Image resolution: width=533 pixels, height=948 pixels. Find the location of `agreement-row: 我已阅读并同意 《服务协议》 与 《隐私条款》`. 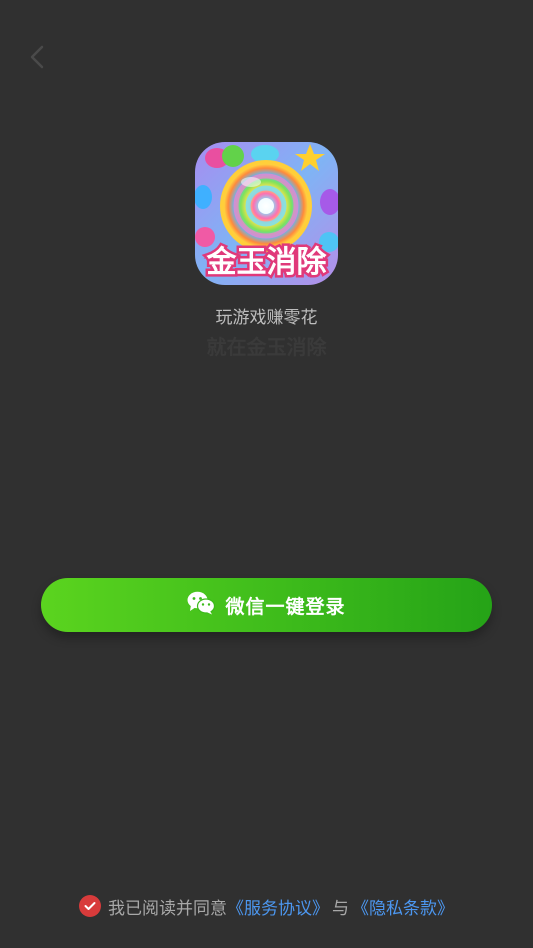

agreement-row: 我已阅读并同意 《服务协议》 与 《隐私条款》 is located at coordinates (266, 906).